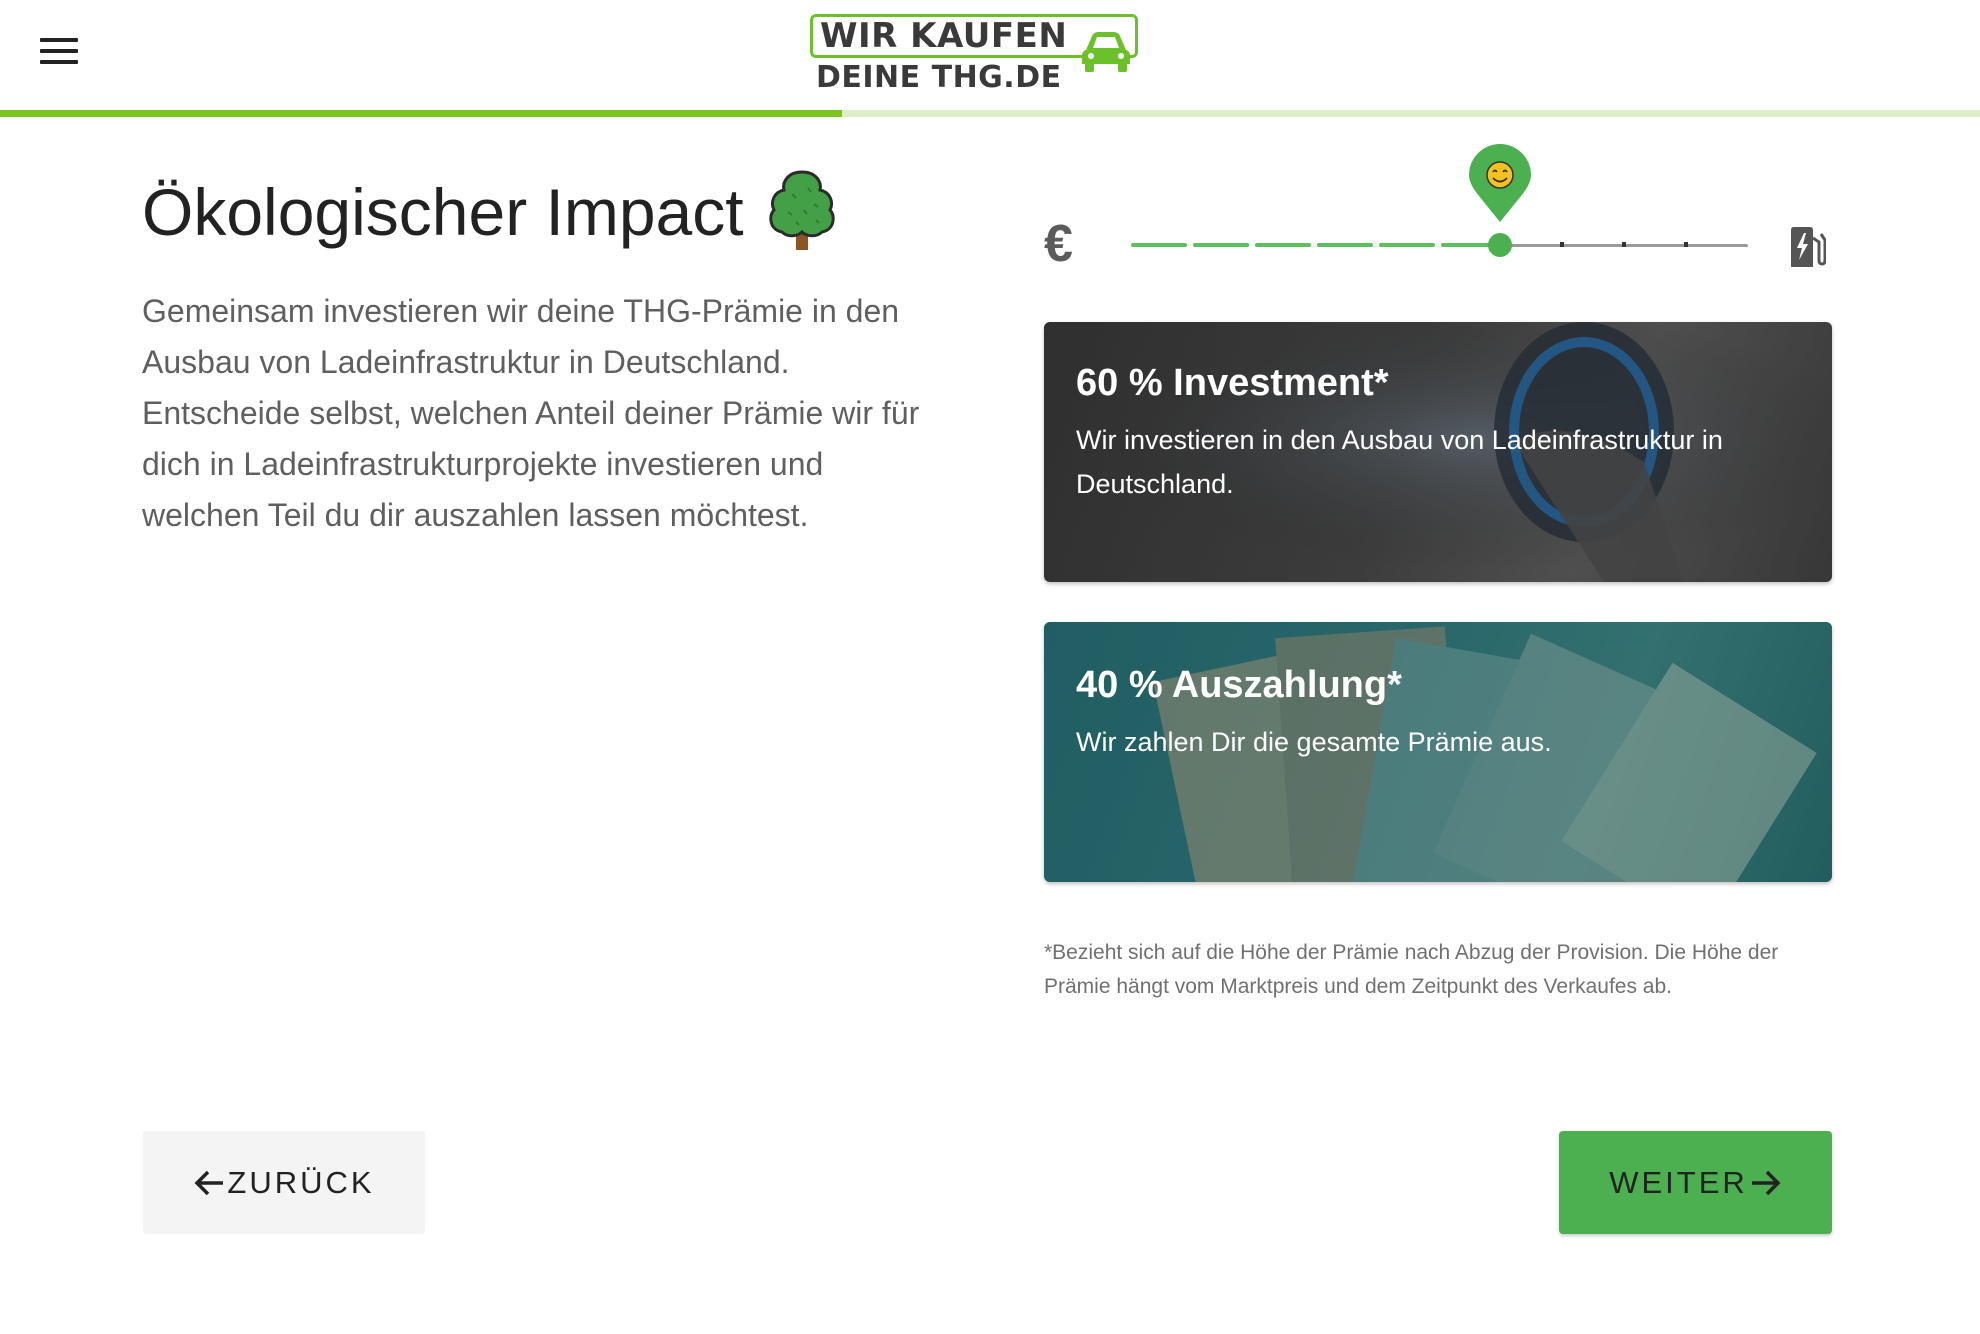 Image resolution: width=1980 pixels, height=1334 pixels. Describe the element at coordinates (801, 210) in the screenshot. I see `tree-icon` at that location.